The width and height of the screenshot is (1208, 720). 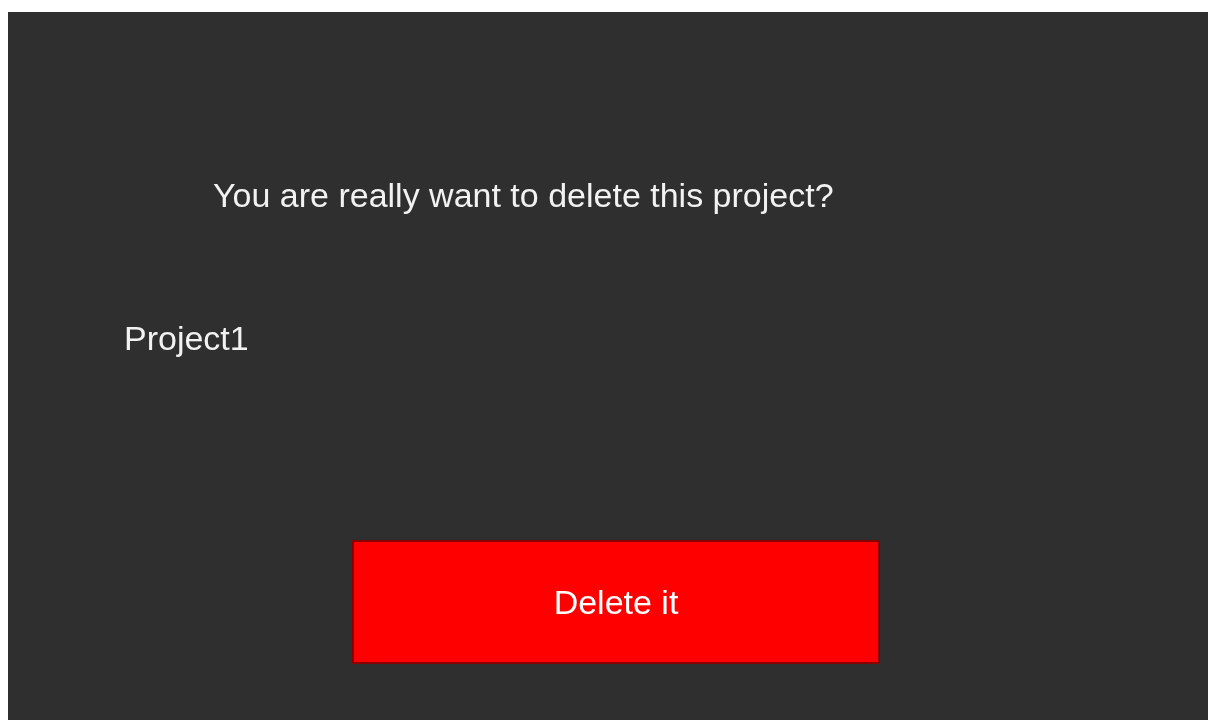 What do you see at coordinates (523, 195) in the screenshot?
I see `confirmation-question: You are really want to delete this project?` at bounding box center [523, 195].